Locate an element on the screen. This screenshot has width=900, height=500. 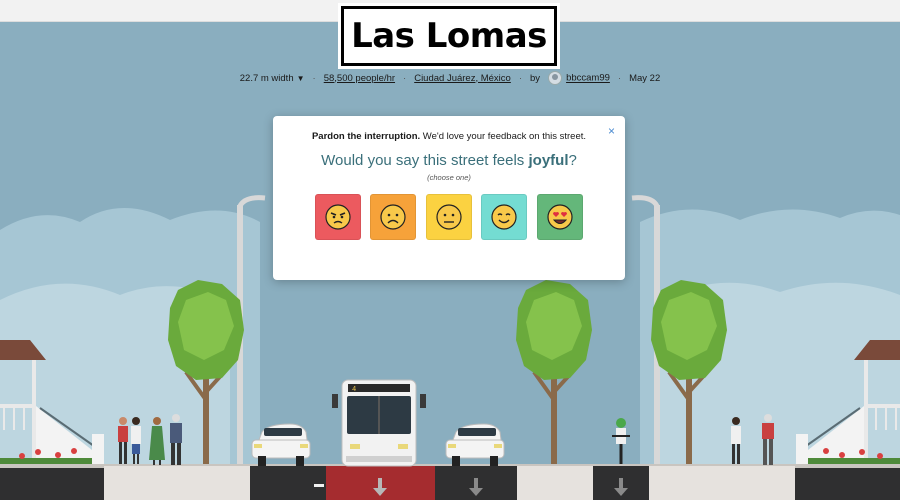
question-word: joyful is located at coordinates (548, 160).